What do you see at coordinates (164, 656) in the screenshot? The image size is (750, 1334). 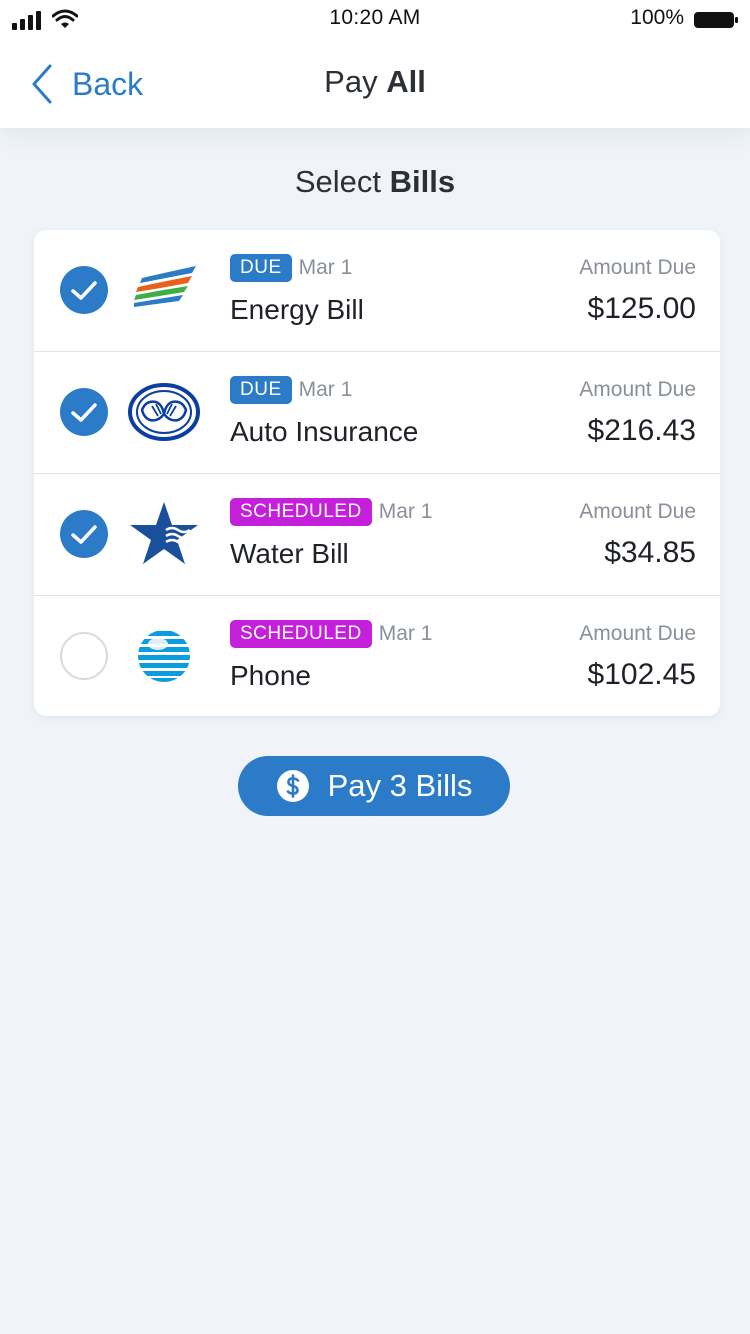 I see `att-globe-logo-icon` at bounding box center [164, 656].